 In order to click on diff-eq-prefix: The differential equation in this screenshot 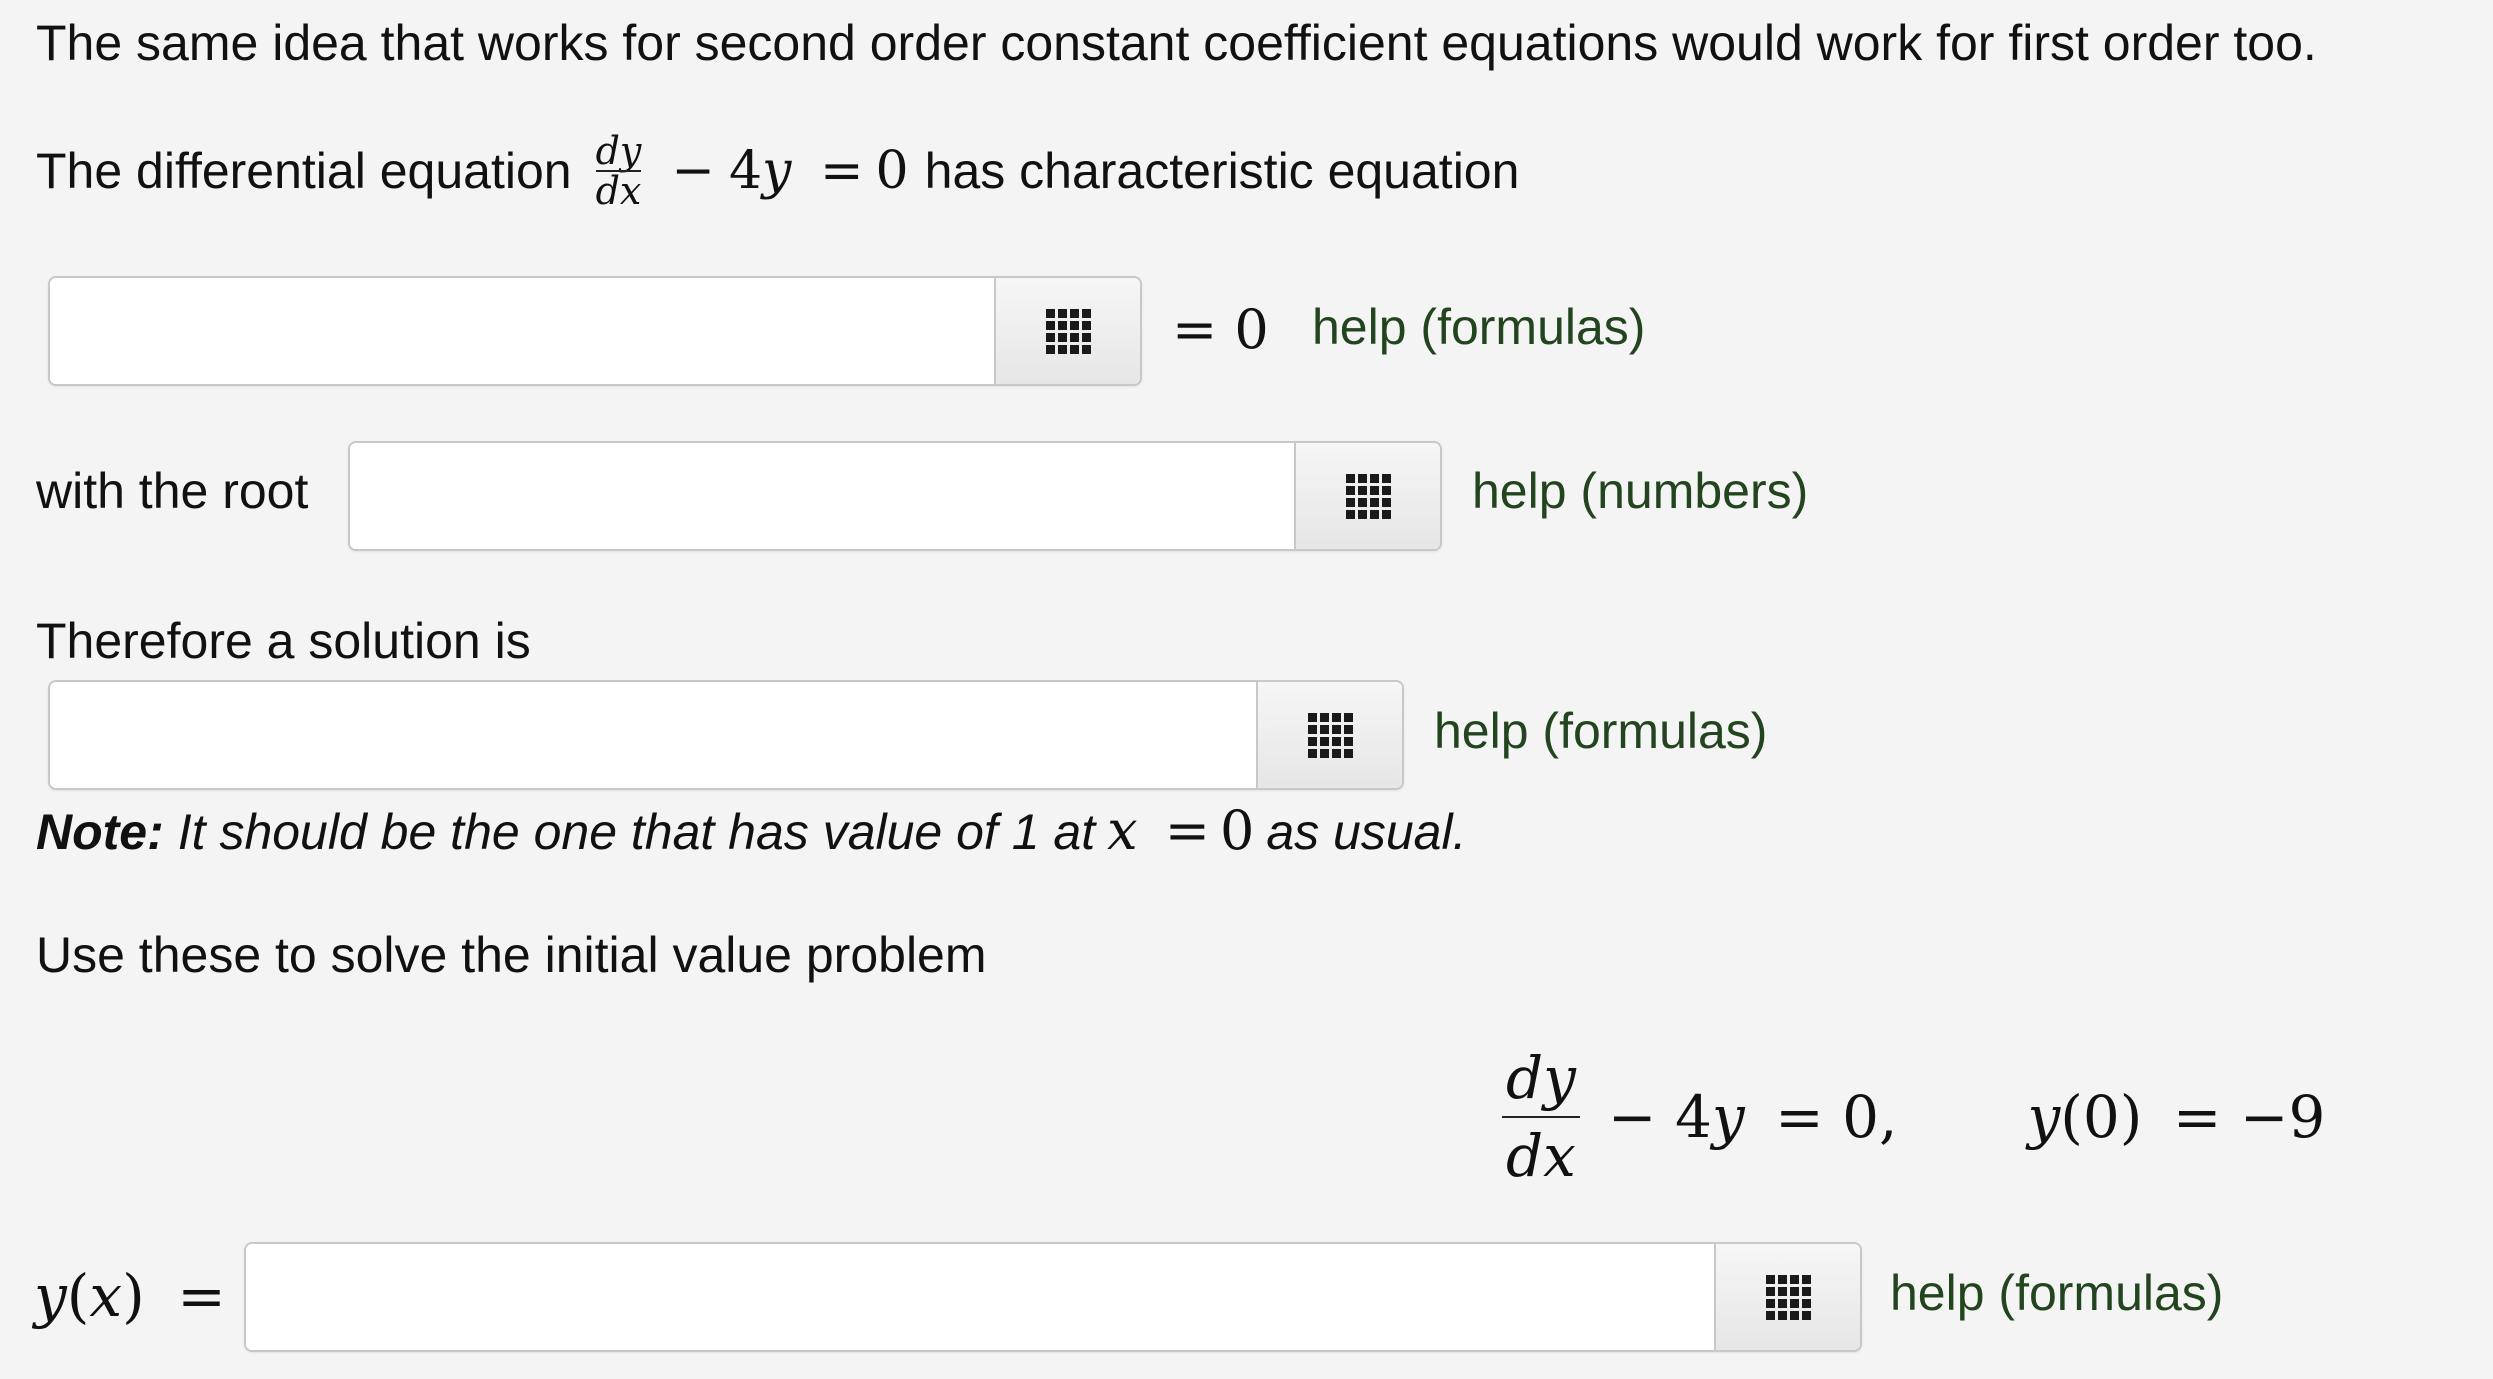, I will do `click(304, 171)`.